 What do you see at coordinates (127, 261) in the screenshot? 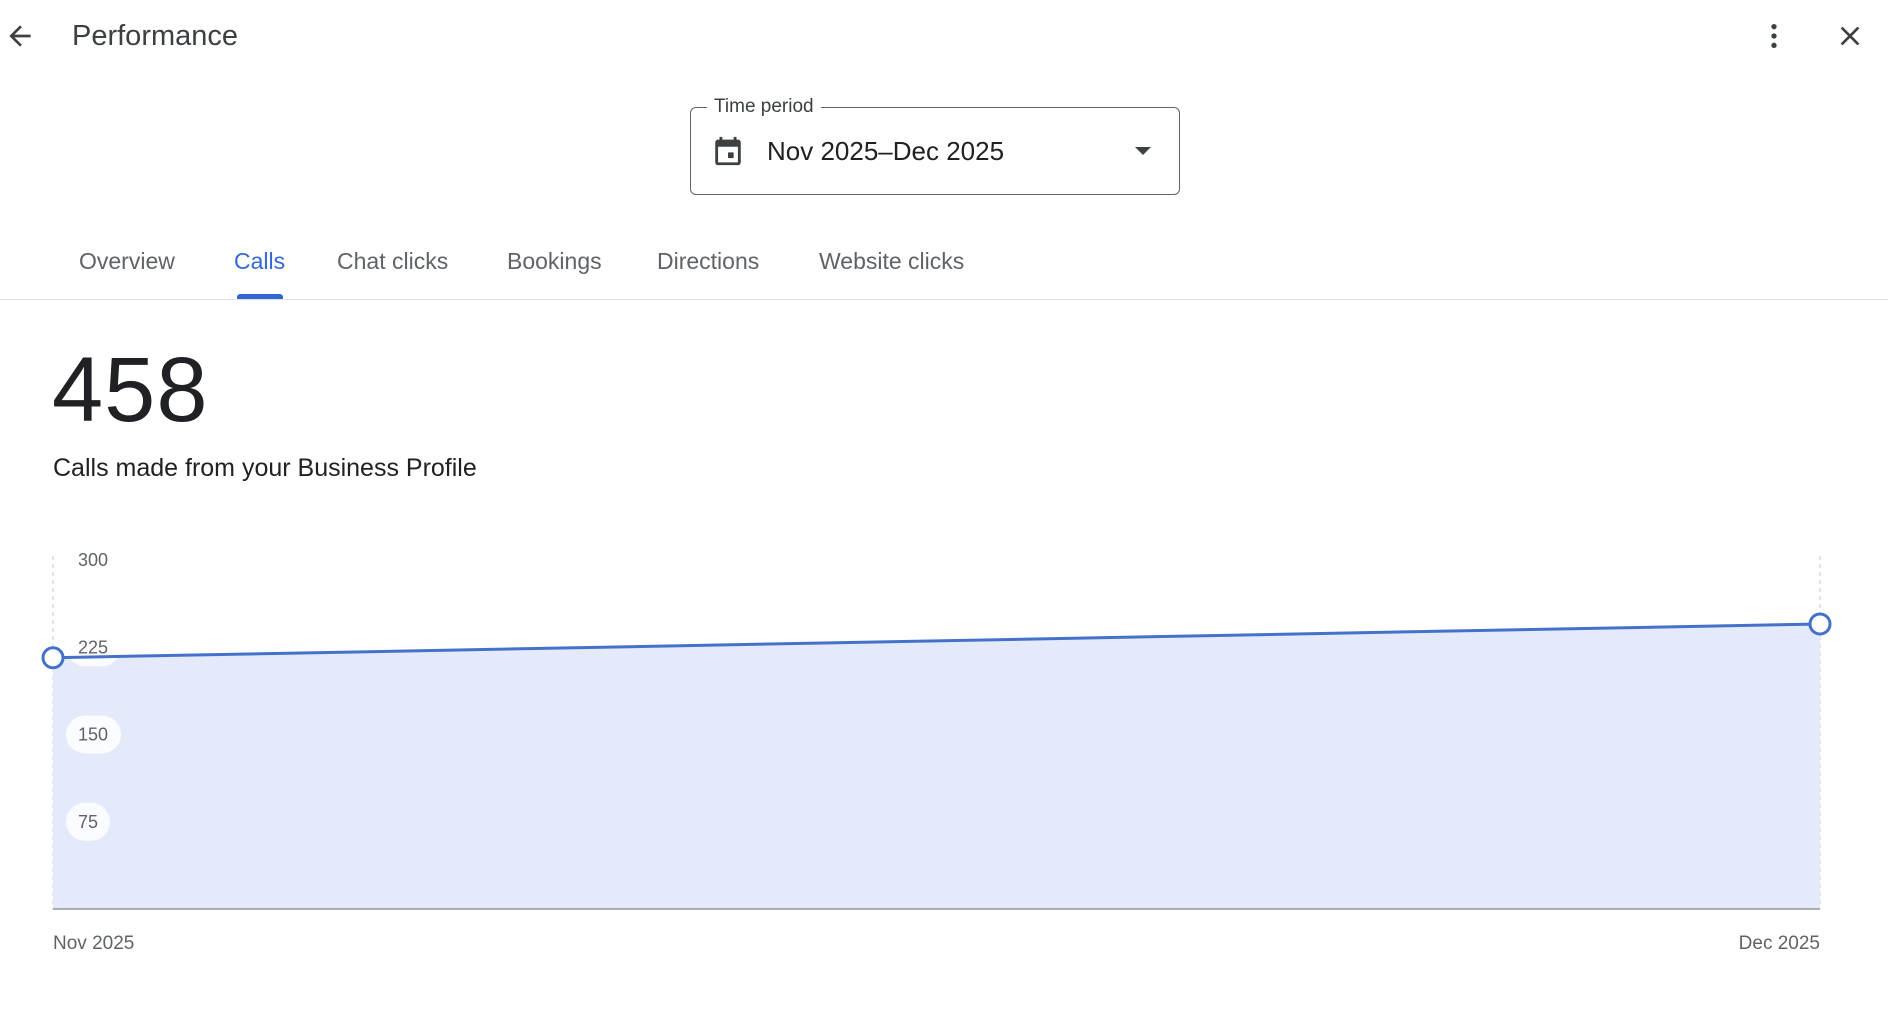
I see `tab-overview: Overview` at bounding box center [127, 261].